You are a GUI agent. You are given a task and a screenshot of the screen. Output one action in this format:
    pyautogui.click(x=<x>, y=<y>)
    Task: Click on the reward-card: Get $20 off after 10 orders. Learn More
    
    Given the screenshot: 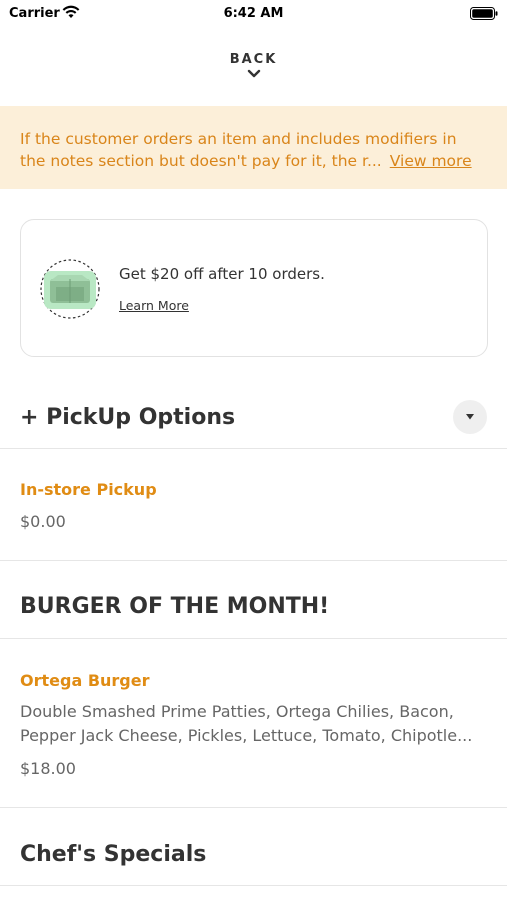 What is the action you would take?
    pyautogui.click(x=254, y=288)
    